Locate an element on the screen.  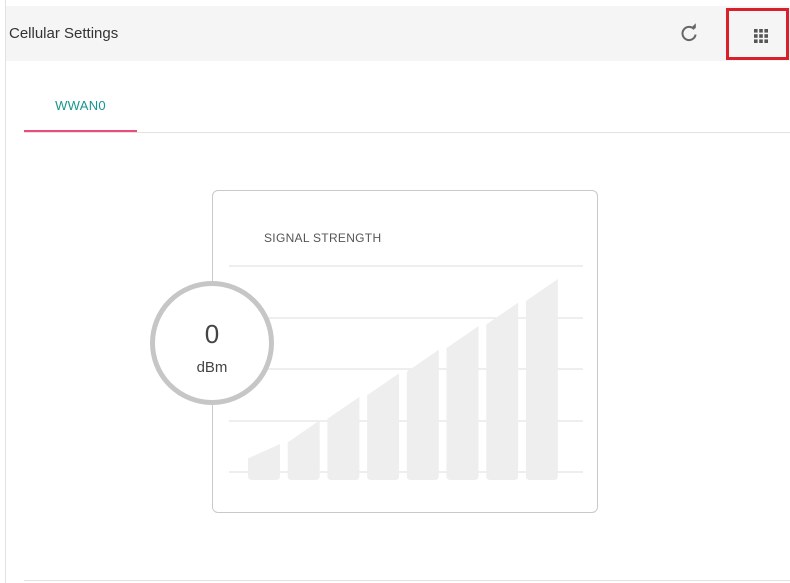
signal-value: 0 is located at coordinates (212, 334).